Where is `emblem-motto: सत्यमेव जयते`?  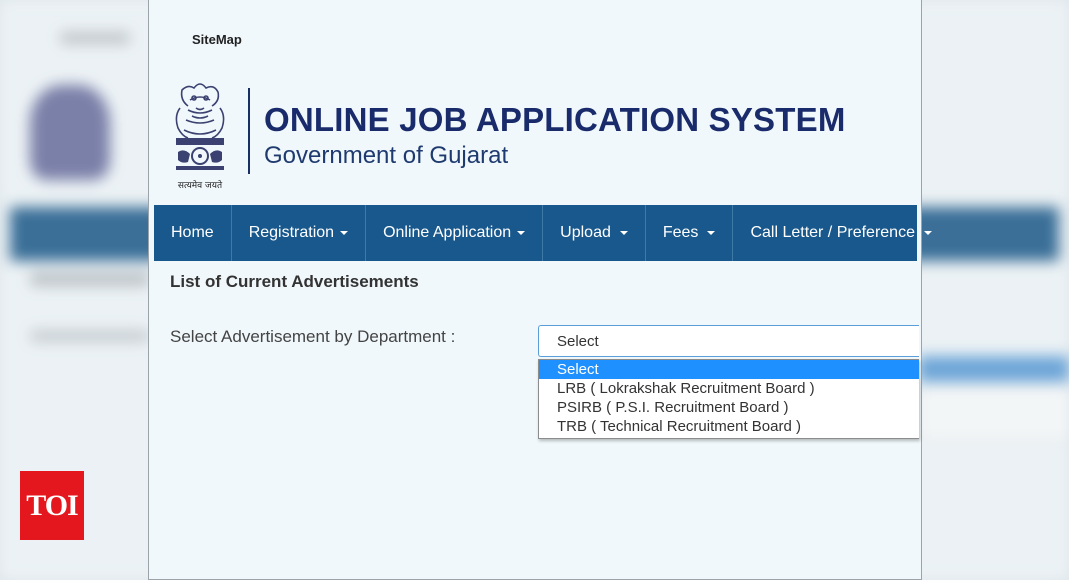
emblem-motto: सत्यमेव जयते is located at coordinates (200, 185).